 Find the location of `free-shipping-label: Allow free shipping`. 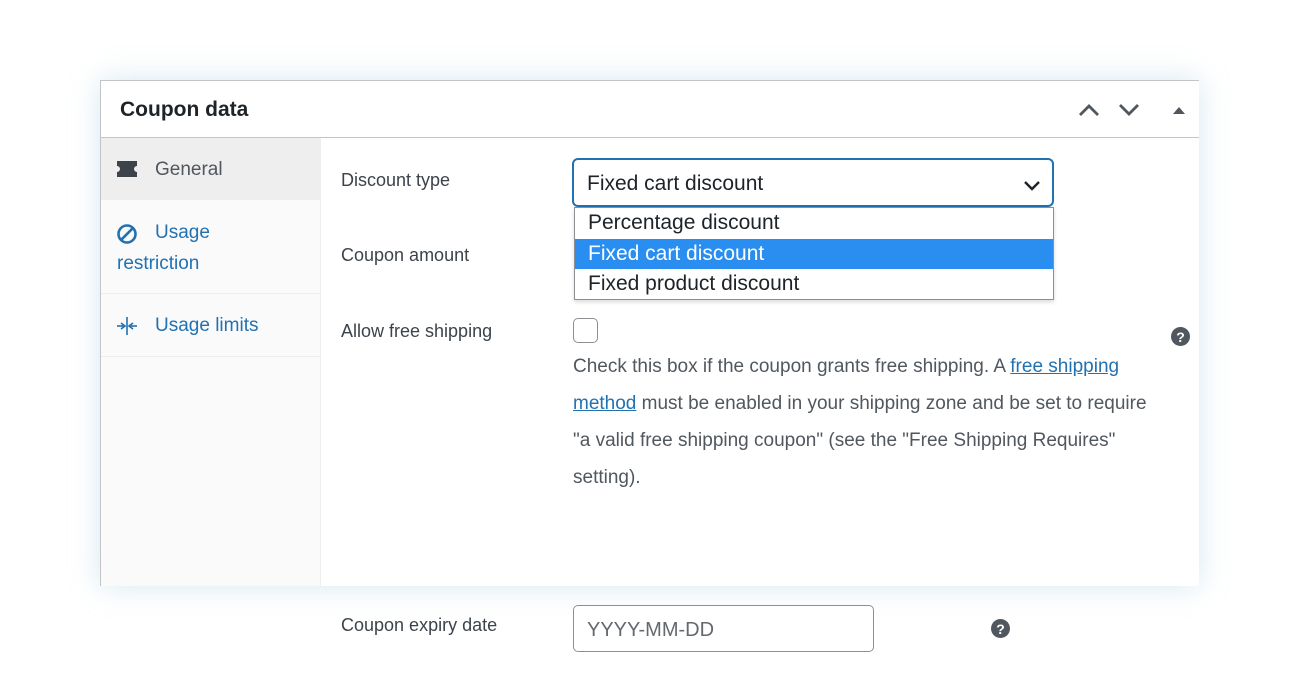

free-shipping-label: Allow free shipping is located at coordinates (417, 331).